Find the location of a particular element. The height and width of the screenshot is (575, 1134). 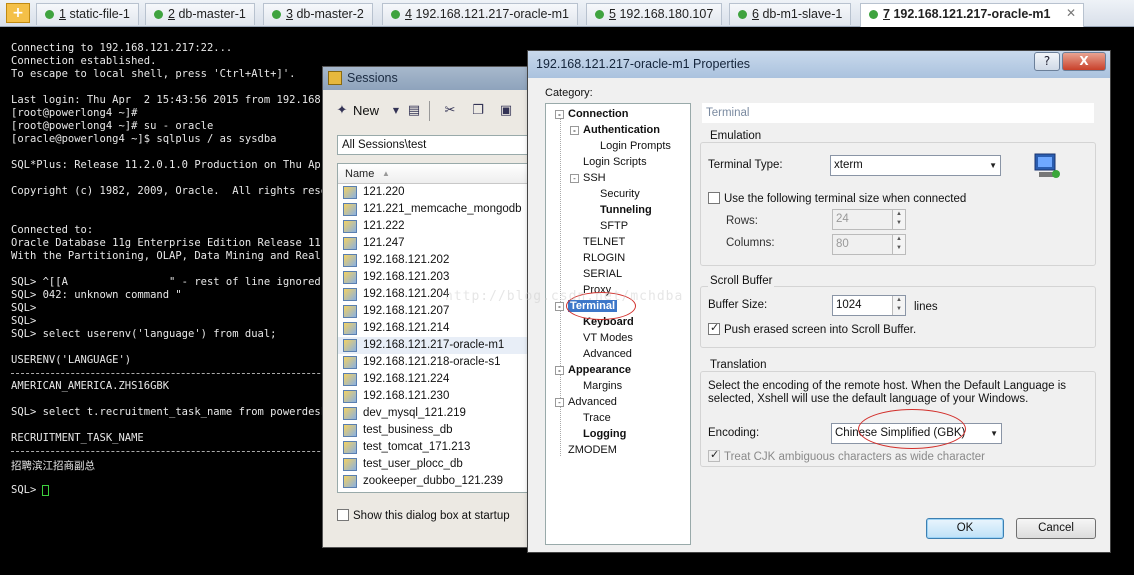

tab-close-icon: ✕ is located at coordinates (1071, 13).